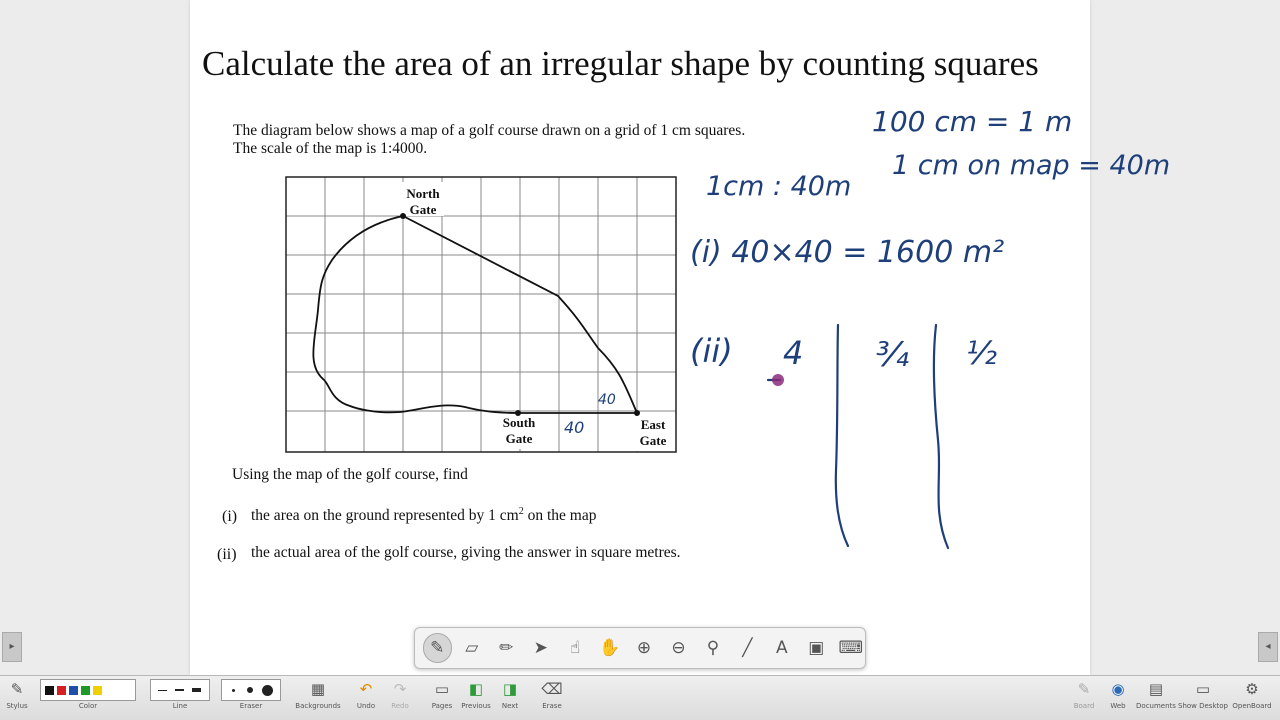 This screenshot has height=720, width=1280. Describe the element at coordinates (442, 706) in the screenshot. I see `pages-label: Pages` at that location.